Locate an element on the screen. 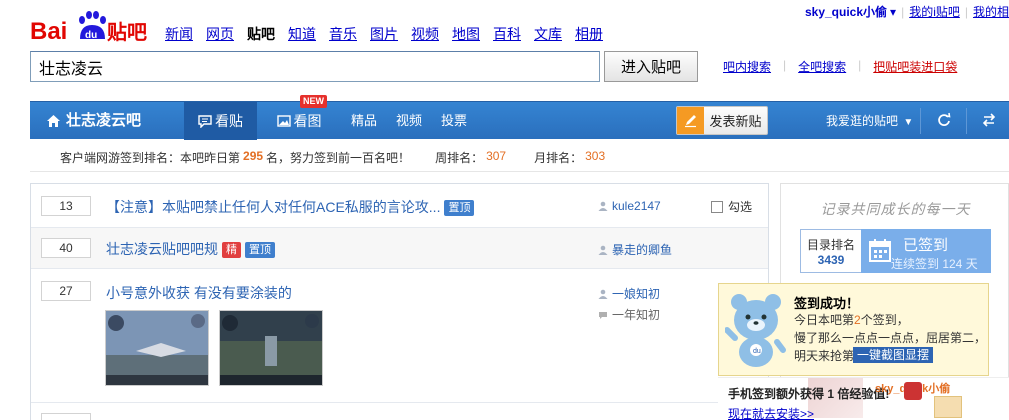 The height and width of the screenshot is (420, 1009). popup-line1-prefix: 今日本吧第 is located at coordinates (824, 320).